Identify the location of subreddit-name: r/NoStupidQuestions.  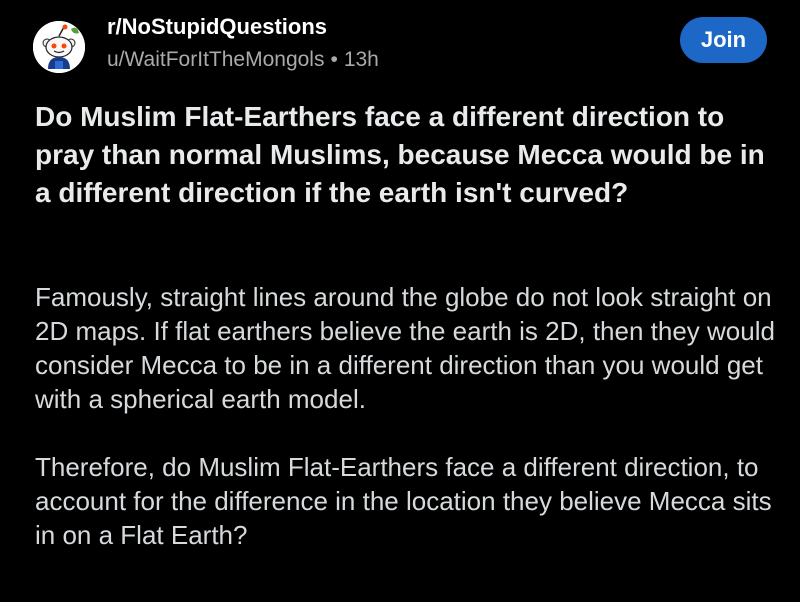
(217, 27).